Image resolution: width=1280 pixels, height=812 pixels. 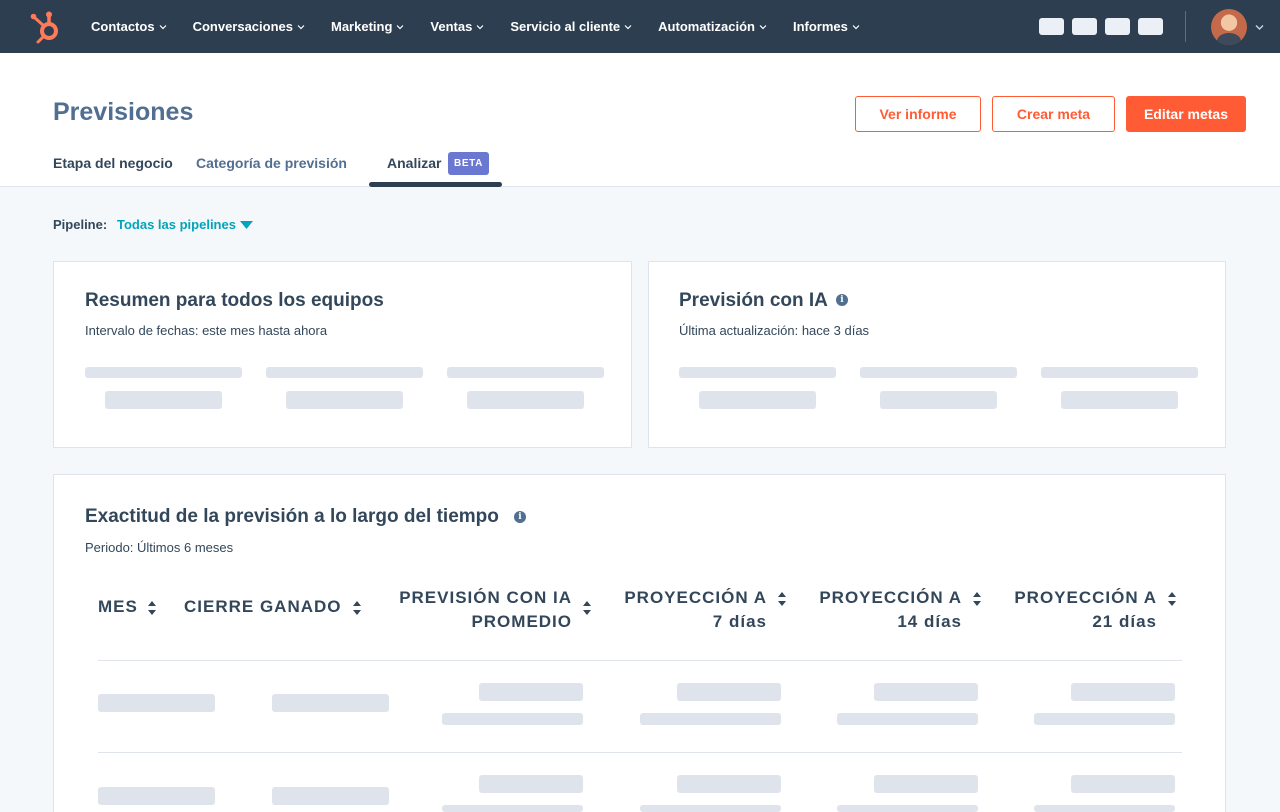 What do you see at coordinates (1076, 610) in the screenshot?
I see `column-header-projection-21: PROYECCIÓN A 21 días` at bounding box center [1076, 610].